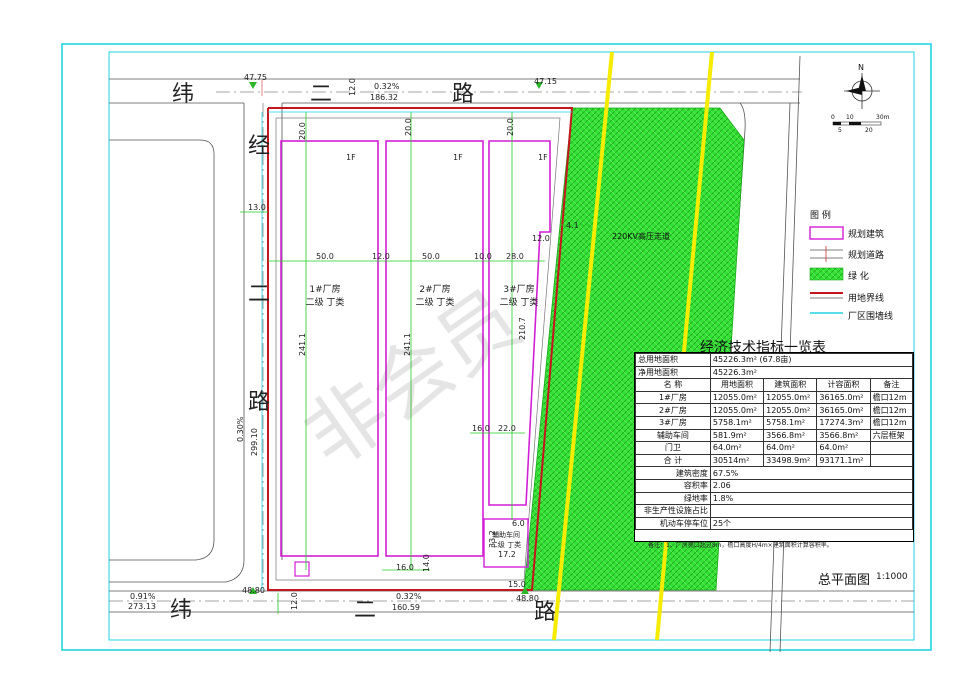 The width and height of the screenshot is (980, 692). What do you see at coordinates (850, 117) in the screenshot?
I see `scale-tick-10: 10` at bounding box center [850, 117].